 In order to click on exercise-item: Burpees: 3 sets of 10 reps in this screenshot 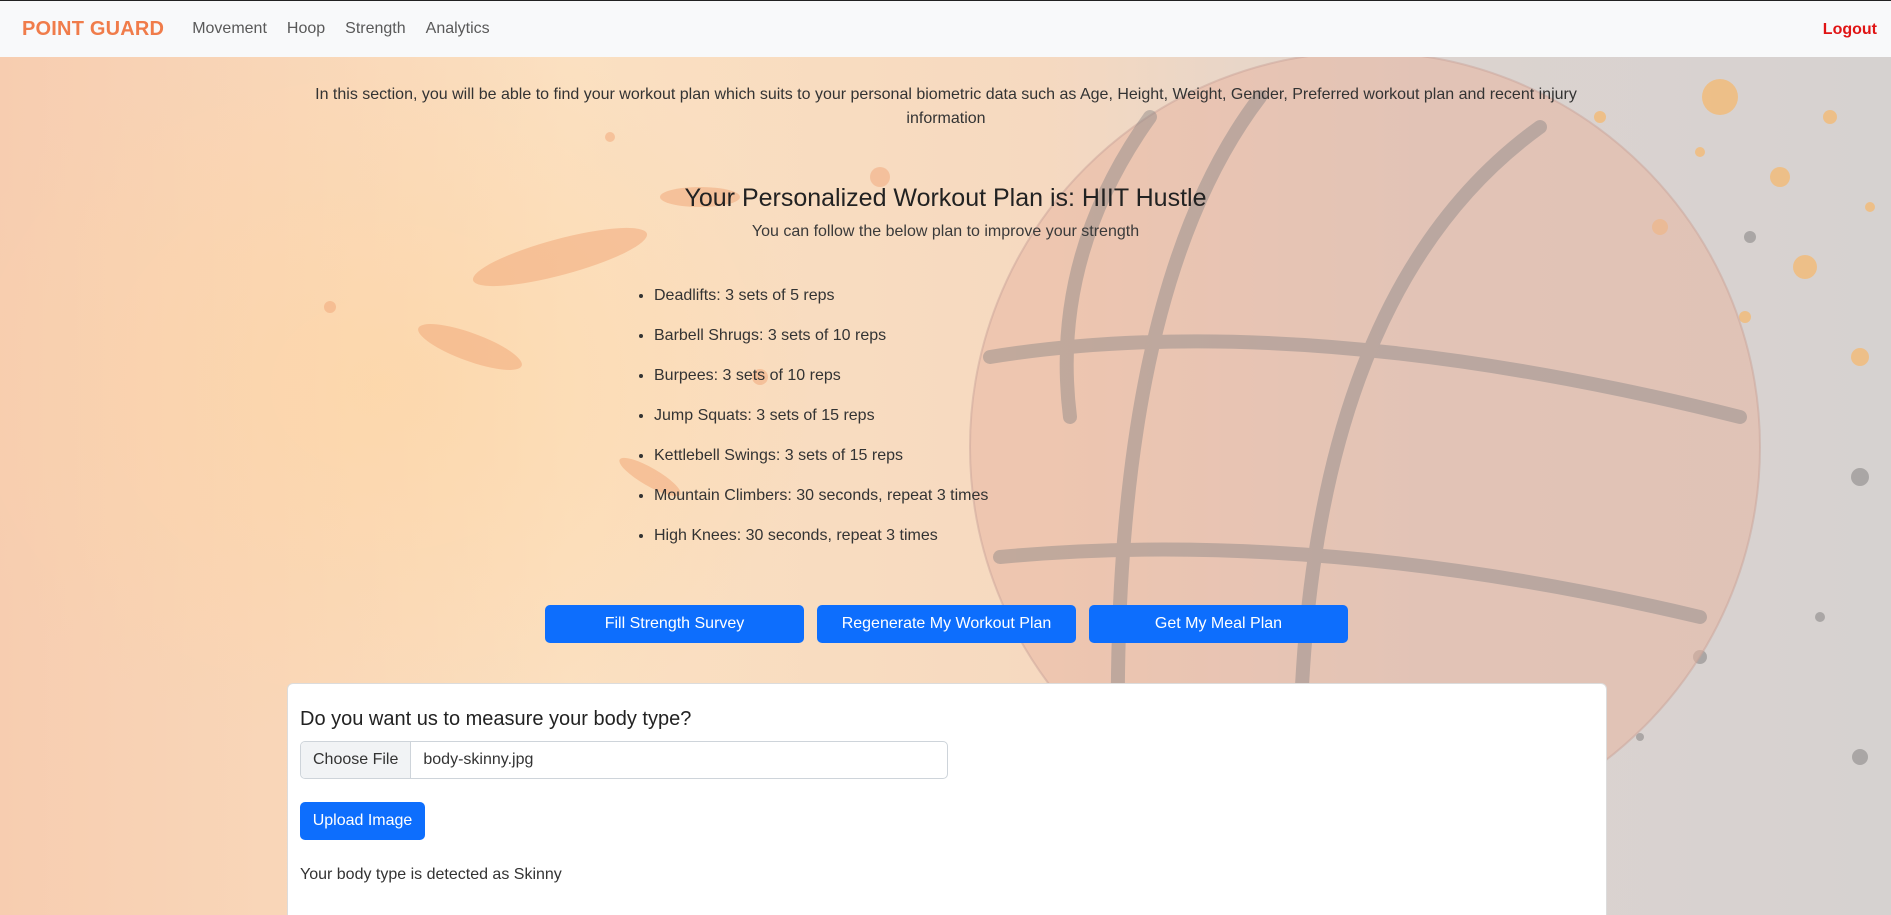, I will do `click(821, 386)`.